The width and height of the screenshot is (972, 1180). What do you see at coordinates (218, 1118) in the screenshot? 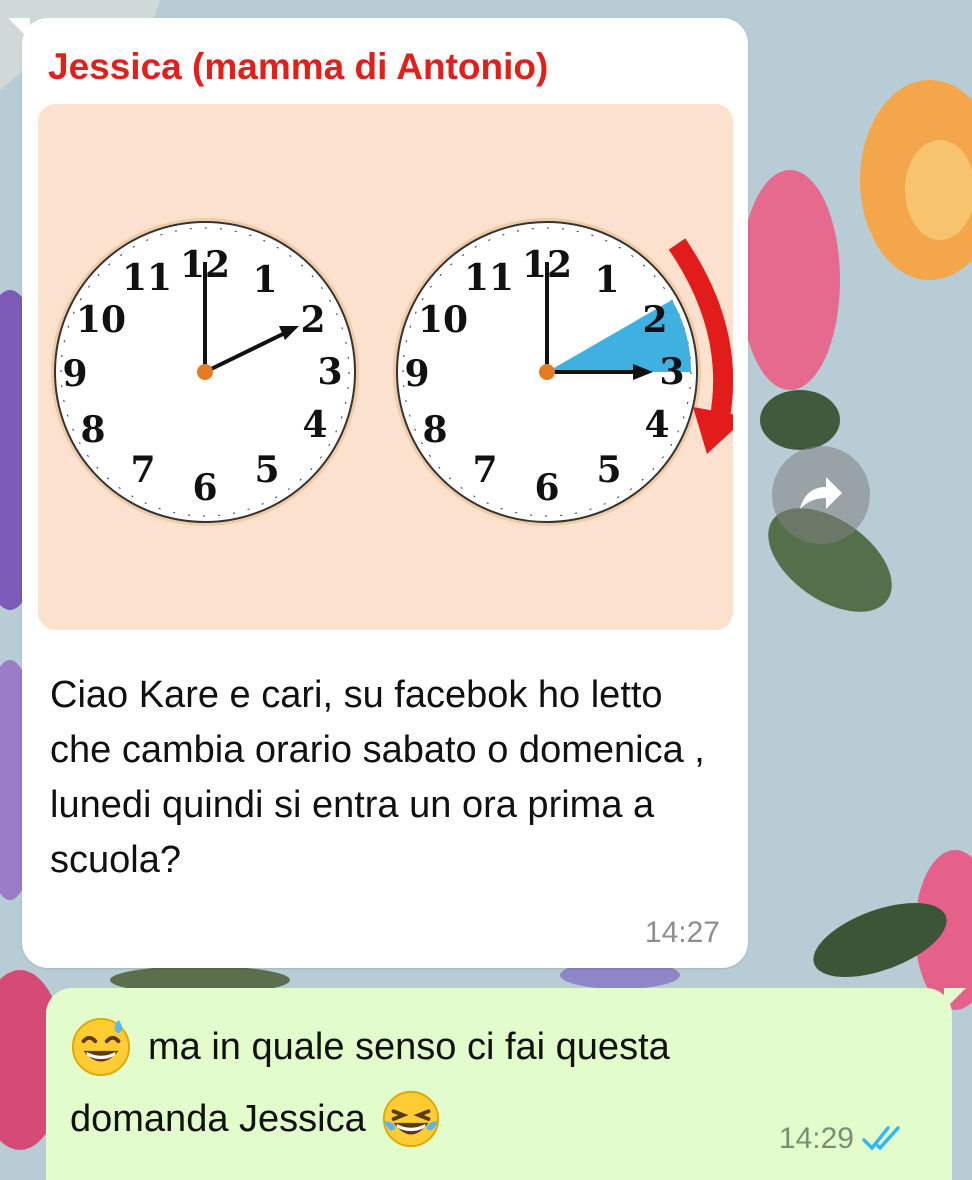
I see `outgoing-message-text-line2: domanda Jessica` at bounding box center [218, 1118].